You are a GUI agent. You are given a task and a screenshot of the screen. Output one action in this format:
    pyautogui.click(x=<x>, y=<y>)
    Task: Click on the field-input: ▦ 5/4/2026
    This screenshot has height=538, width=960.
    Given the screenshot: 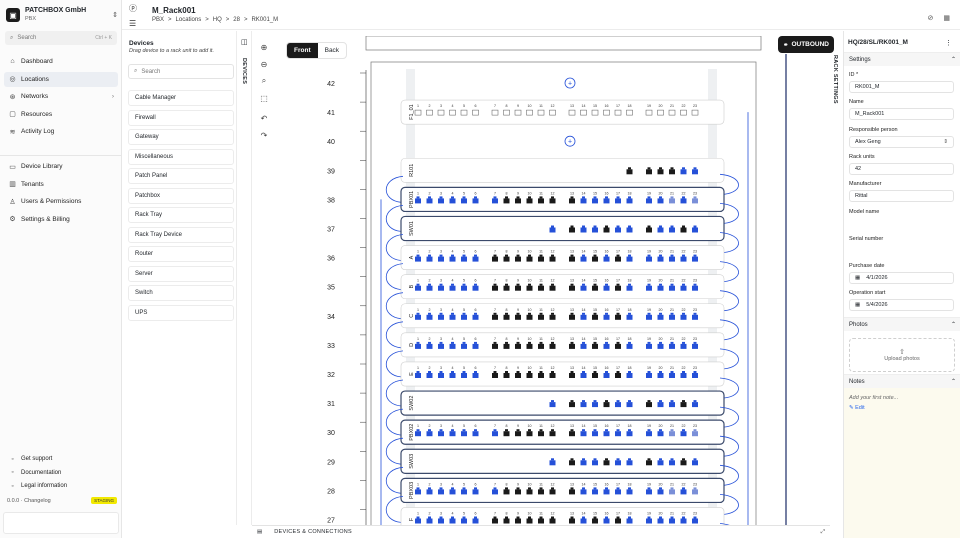 What is the action you would take?
    pyautogui.click(x=901, y=305)
    